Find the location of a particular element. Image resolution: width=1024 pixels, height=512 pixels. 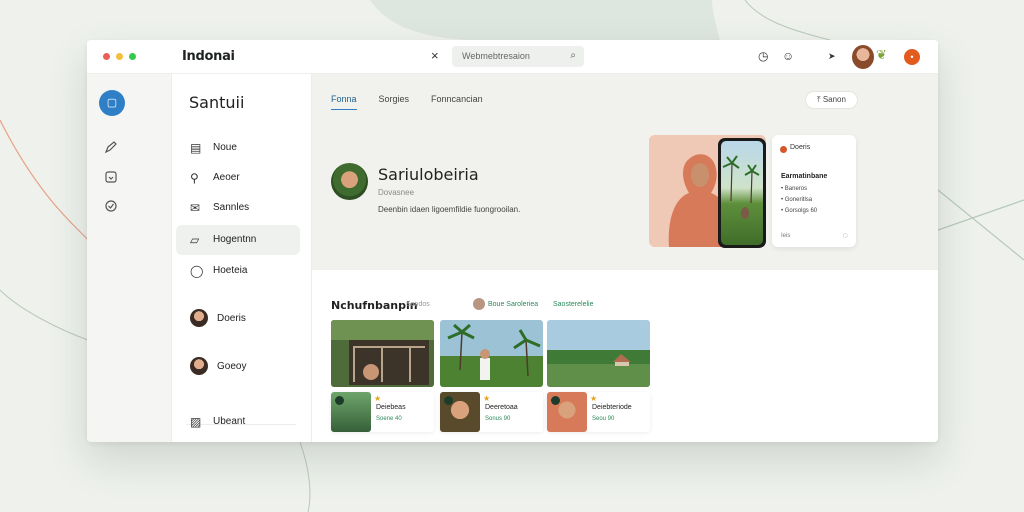

sidebar-item-label: Ubeant is located at coordinates (229, 421).